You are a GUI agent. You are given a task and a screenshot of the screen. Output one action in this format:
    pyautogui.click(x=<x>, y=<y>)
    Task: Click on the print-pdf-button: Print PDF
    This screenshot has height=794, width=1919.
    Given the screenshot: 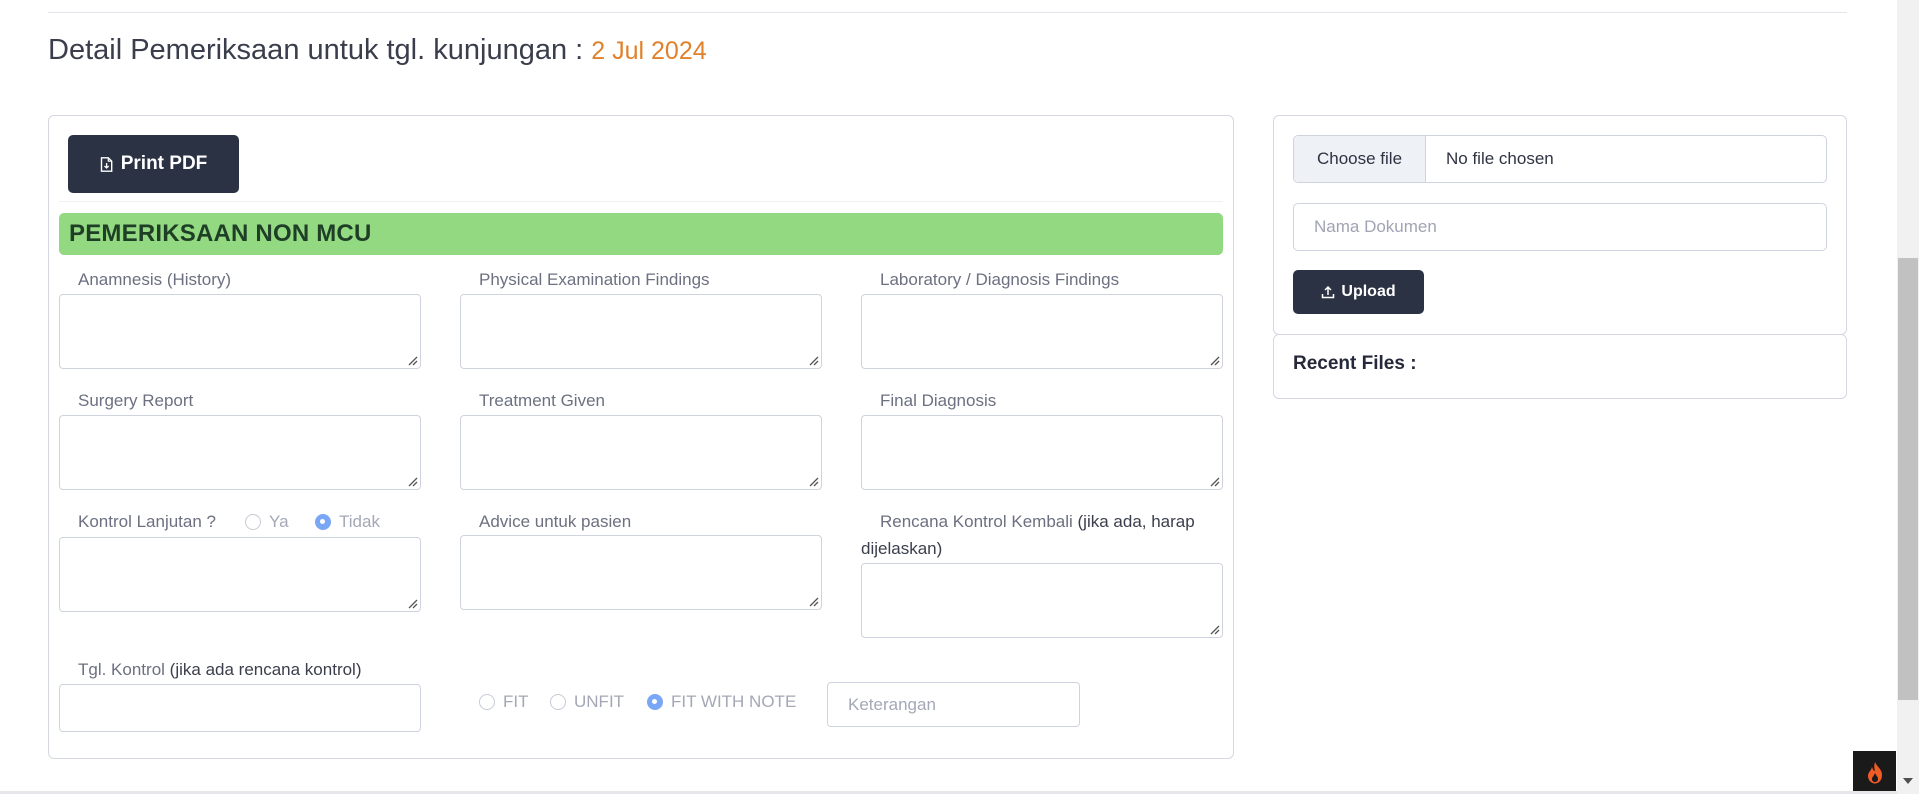 What is the action you would take?
    pyautogui.click(x=153, y=164)
    